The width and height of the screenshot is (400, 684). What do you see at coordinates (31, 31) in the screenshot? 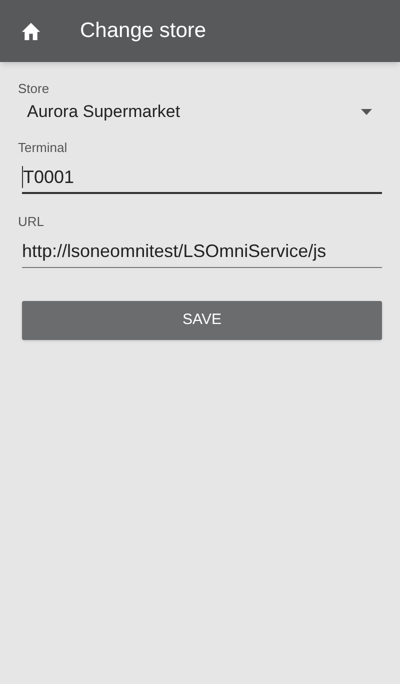
I see `home-icon` at bounding box center [31, 31].